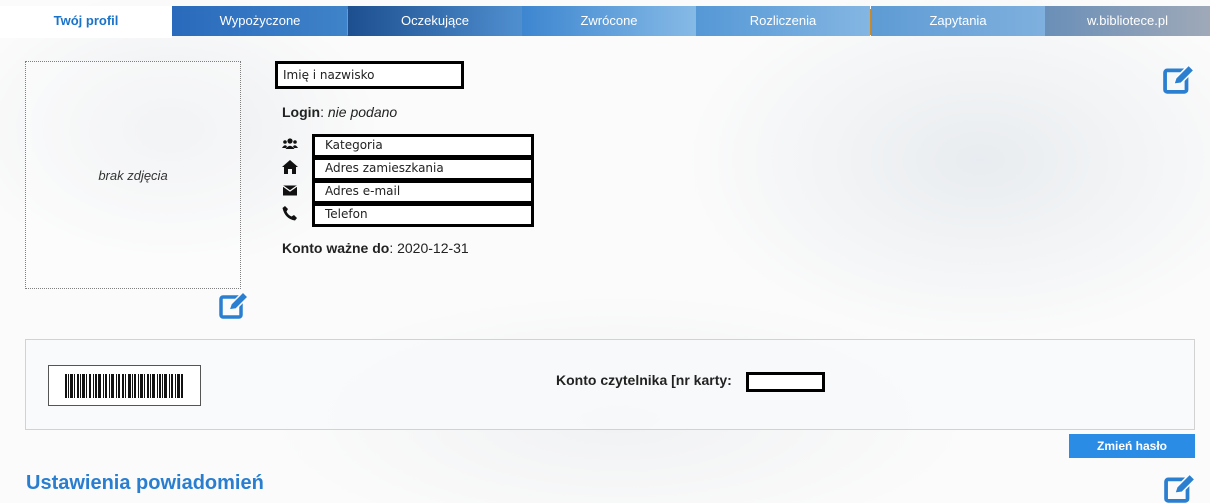 This screenshot has height=503, width=1210. What do you see at coordinates (785, 382) in the screenshot?
I see `card-number-field` at bounding box center [785, 382].